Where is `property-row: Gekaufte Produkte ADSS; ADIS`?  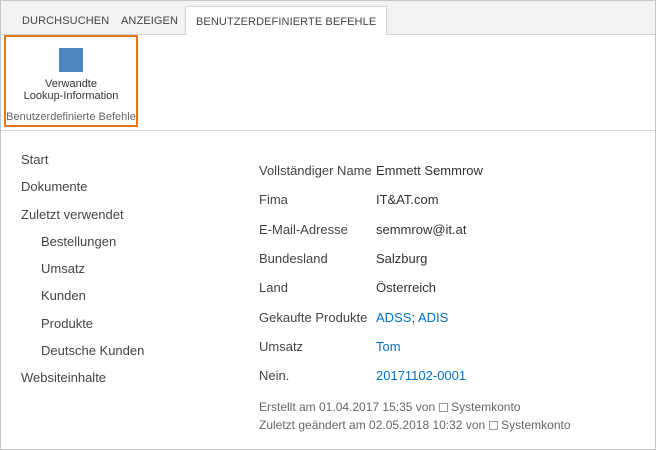 property-row: Gekaufte Produkte ADSS; ADIS is located at coordinates (454, 320).